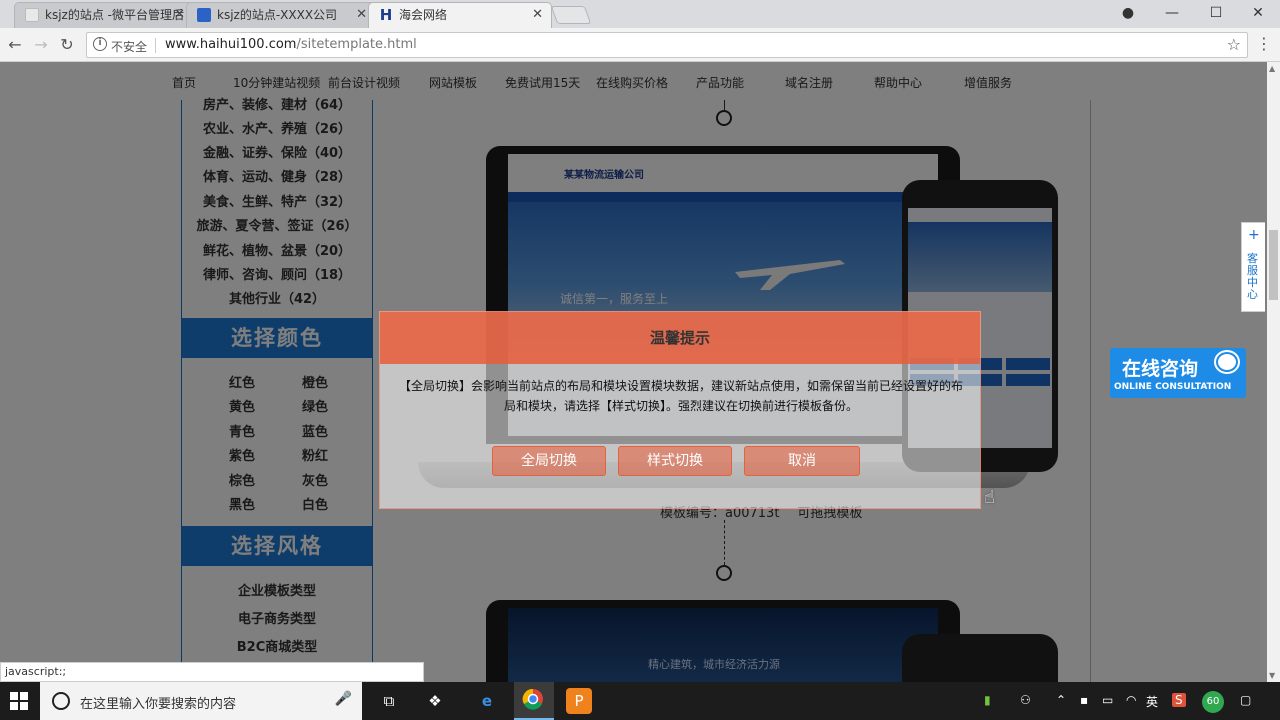  What do you see at coordinates (533, 701) in the screenshot?
I see `chrome-icon` at bounding box center [533, 701].